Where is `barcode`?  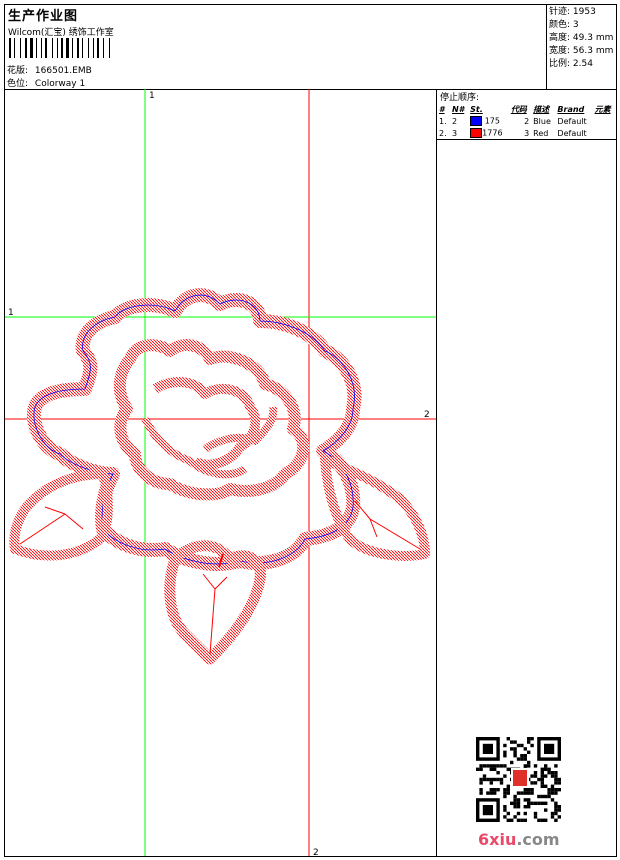
barcode is located at coordinates (71, 48).